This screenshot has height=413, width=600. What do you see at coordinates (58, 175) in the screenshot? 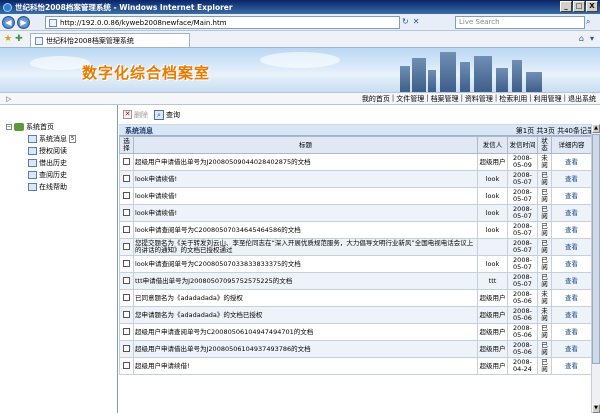
I see `tree-item-view-history: 查阅历史` at bounding box center [58, 175].